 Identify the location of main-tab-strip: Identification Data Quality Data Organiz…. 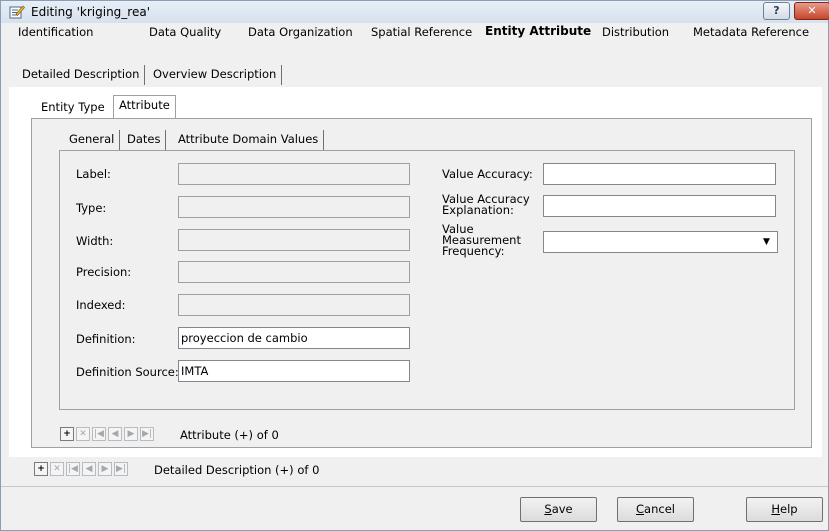
(414, 32).